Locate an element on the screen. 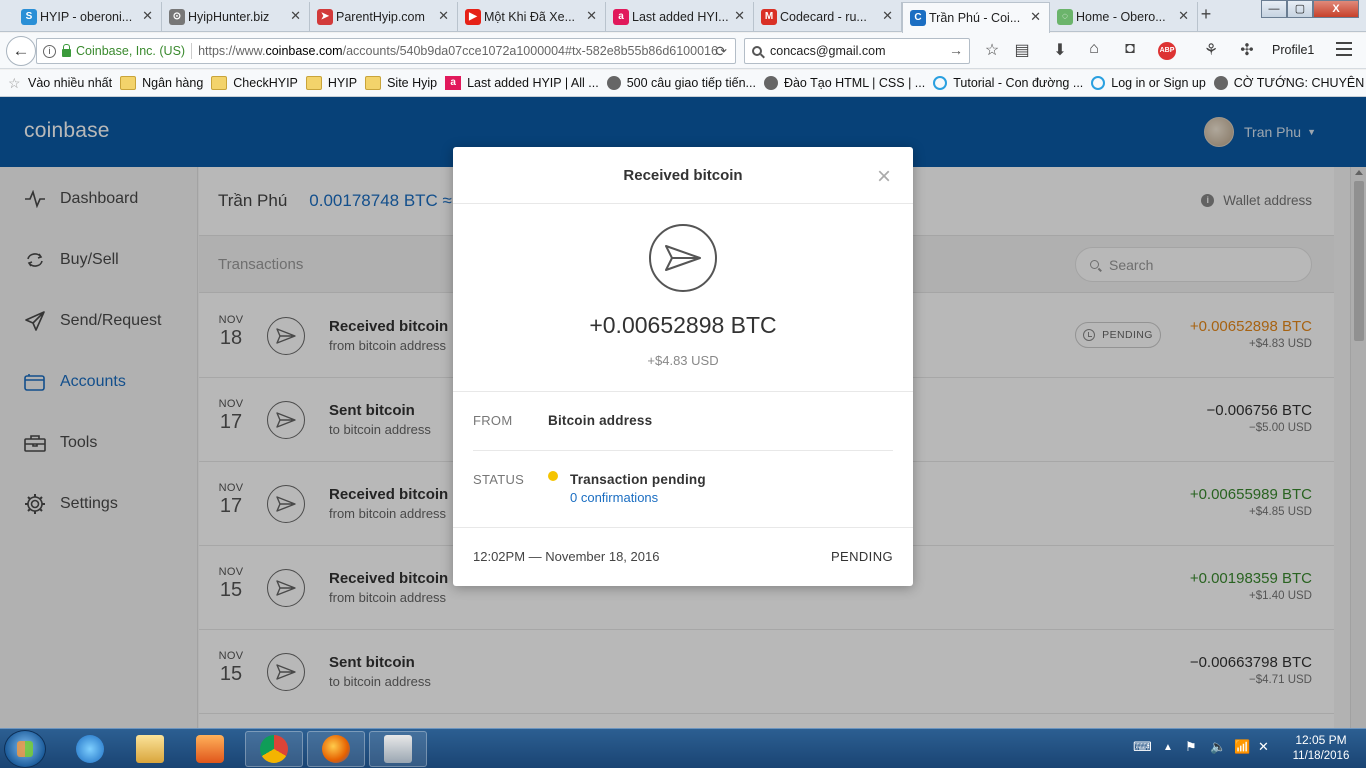 The width and height of the screenshot is (1366, 768). from-label: FROM is located at coordinates (493, 420).